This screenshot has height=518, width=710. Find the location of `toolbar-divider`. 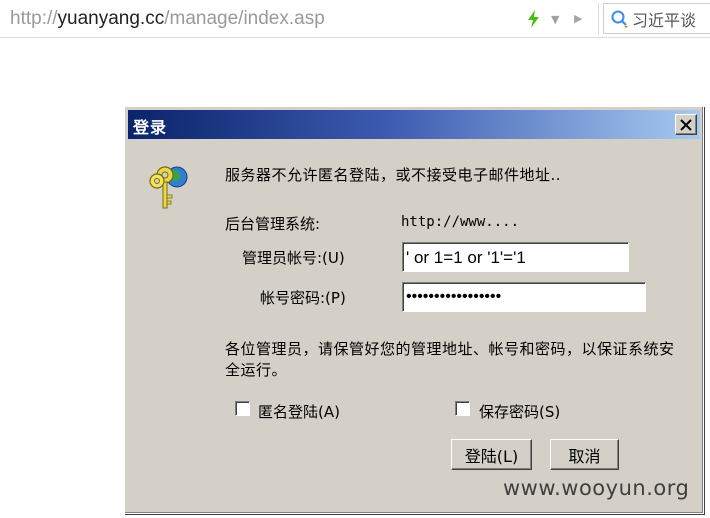

toolbar-divider is located at coordinates (598, 18).